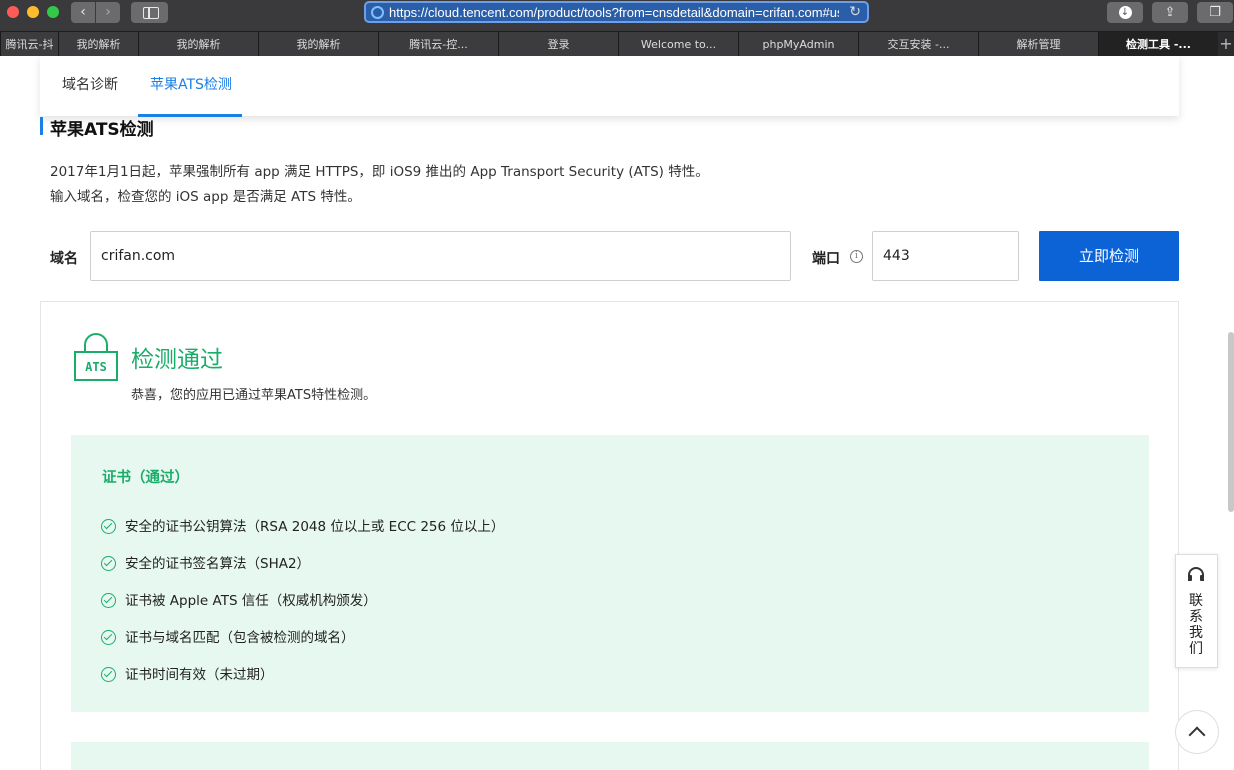  Describe the element at coordinates (240, 638) in the screenshot. I see `cert-item-label: 证书与域名匹配（包含被检测的域名）` at that location.